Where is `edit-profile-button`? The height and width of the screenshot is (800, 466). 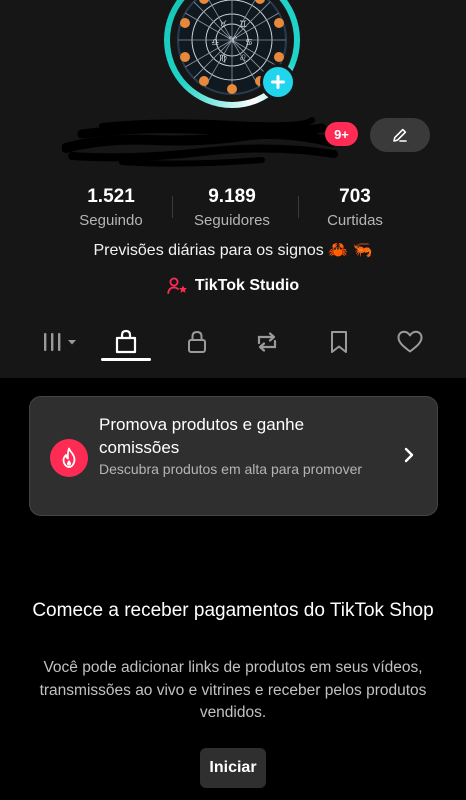 edit-profile-button is located at coordinates (400, 135).